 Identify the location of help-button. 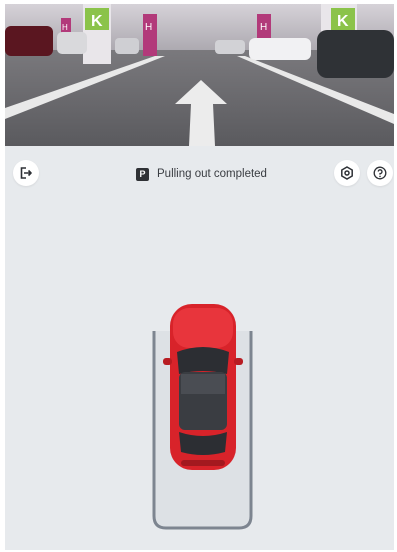
(380, 173).